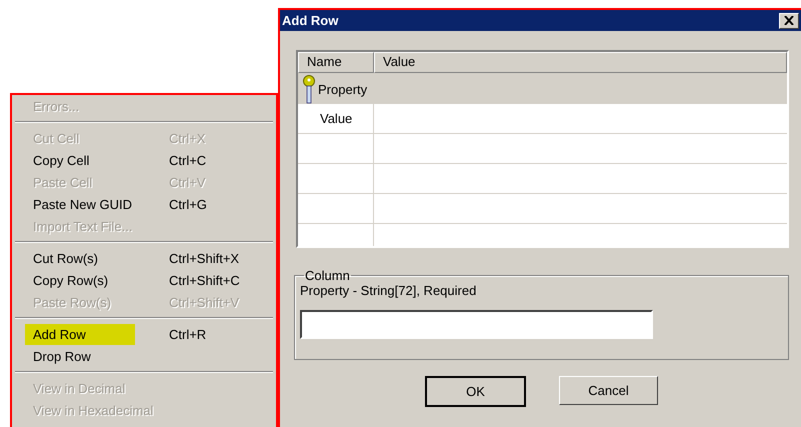 This screenshot has width=801, height=427. I want to click on menu-item: Add Row Ctrl+R, so click(144, 334).